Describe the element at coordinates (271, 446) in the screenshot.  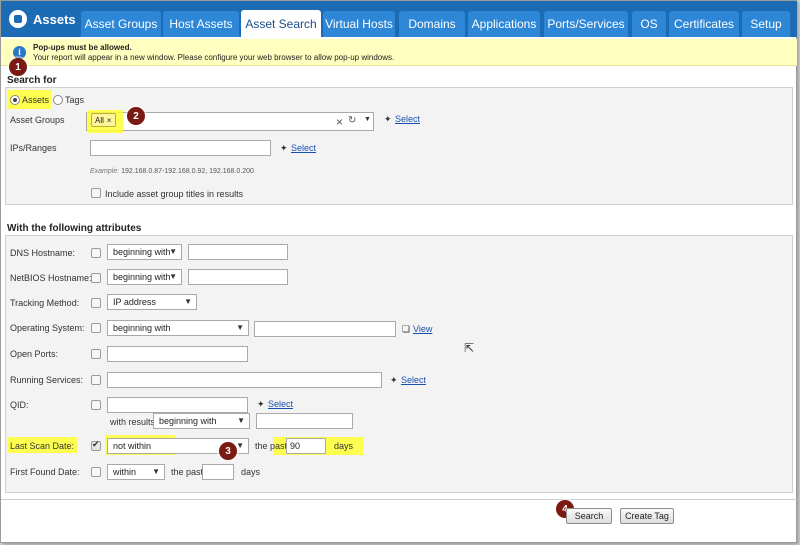
I see `last-scan-the-past: the past` at that location.